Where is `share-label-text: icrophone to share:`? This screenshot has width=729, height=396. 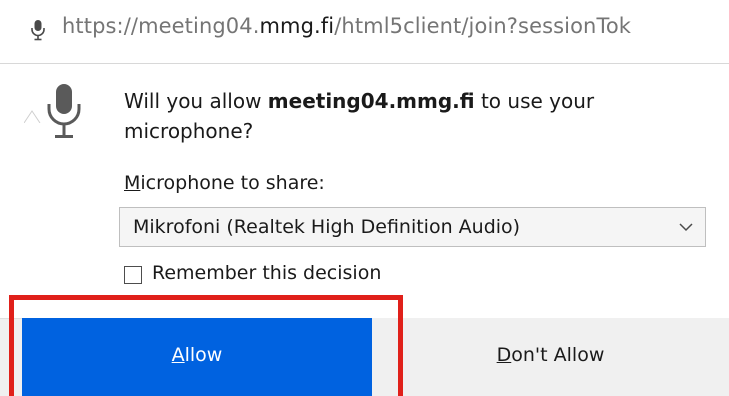 share-label-text: icrophone to share: is located at coordinates (232, 183).